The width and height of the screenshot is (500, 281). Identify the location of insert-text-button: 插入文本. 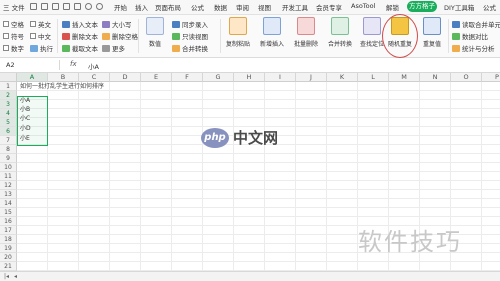
(80, 24).